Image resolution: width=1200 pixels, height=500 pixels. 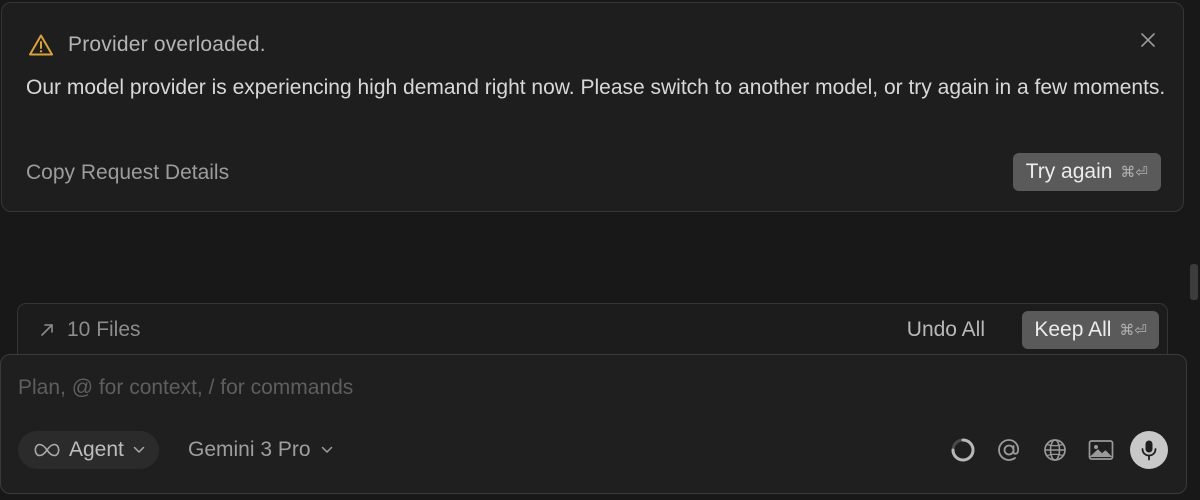 What do you see at coordinates (47, 450) in the screenshot?
I see `infinity-icon` at bounding box center [47, 450].